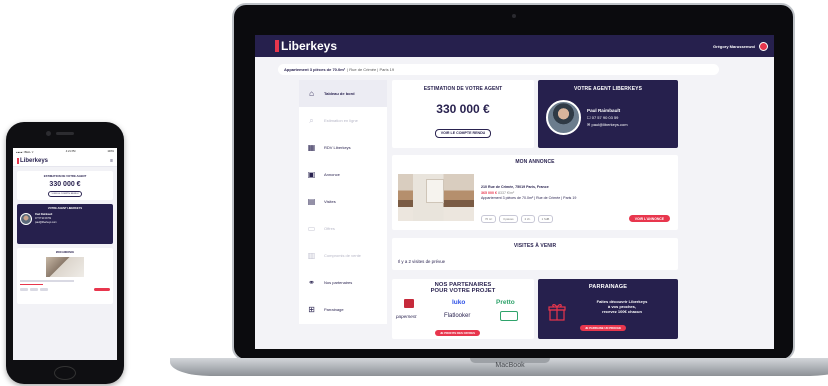 This screenshot has width=828, height=386. Describe the element at coordinates (505, 302) in the screenshot. I see `partner-logo-pretto: Pretto` at that location.